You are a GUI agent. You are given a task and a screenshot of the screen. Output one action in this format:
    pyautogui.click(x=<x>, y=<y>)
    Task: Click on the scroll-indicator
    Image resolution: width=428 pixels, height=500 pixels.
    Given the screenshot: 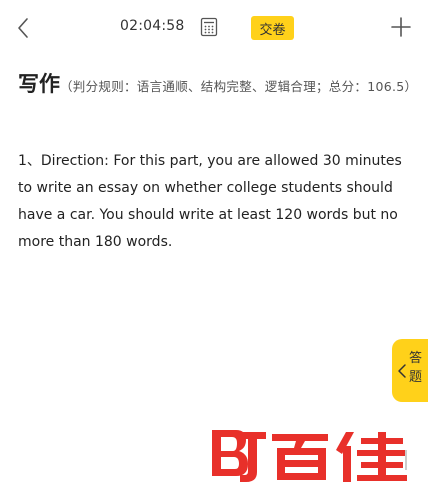 What is the action you would take?
    pyautogui.click(x=406, y=460)
    